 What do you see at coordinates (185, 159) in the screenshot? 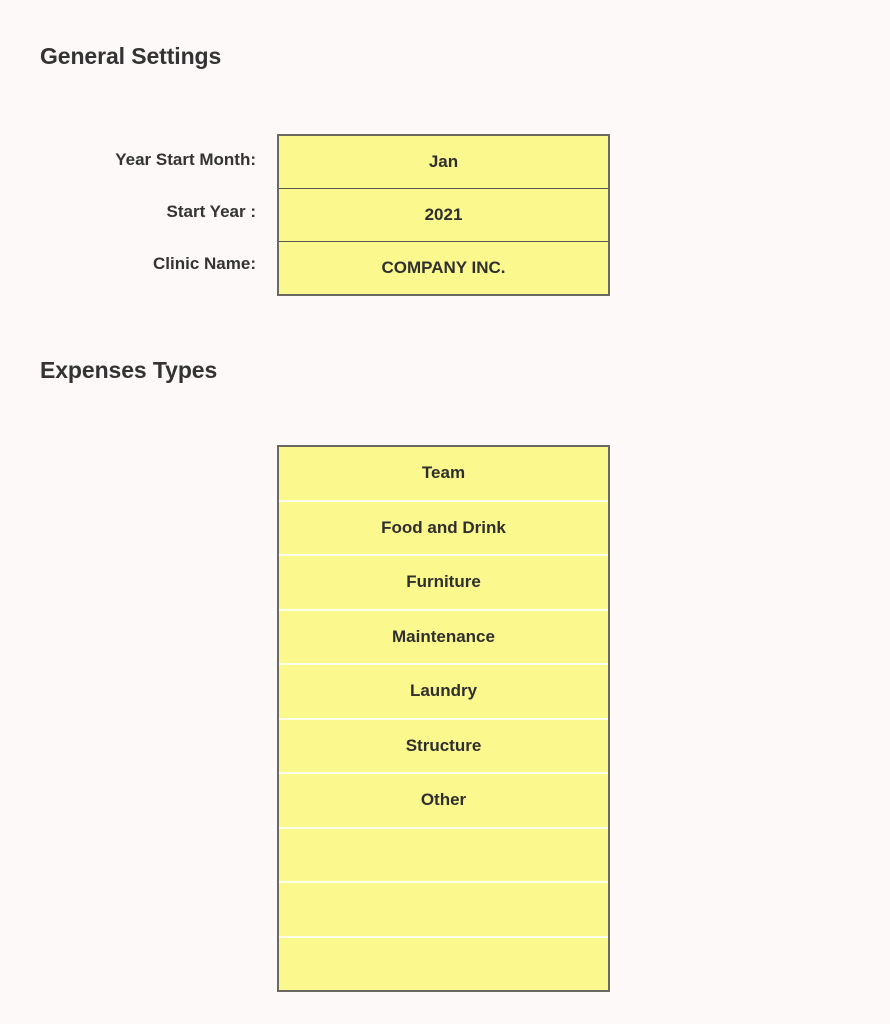
I see `label-year-start-month: Year Start Month:` at bounding box center [185, 159].